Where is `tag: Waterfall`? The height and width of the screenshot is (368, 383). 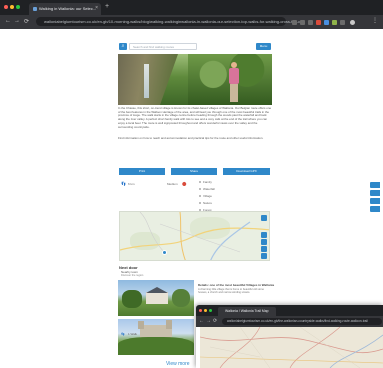
tag: Waterfall is located at coordinates (209, 189).